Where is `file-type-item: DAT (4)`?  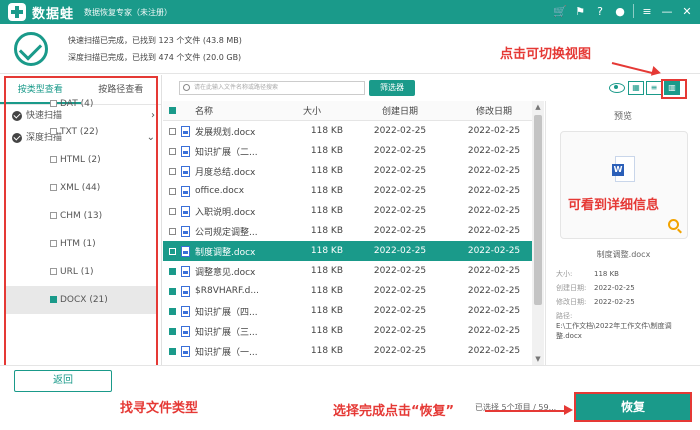
file-type-item: DAT (4) is located at coordinates (81, 104).